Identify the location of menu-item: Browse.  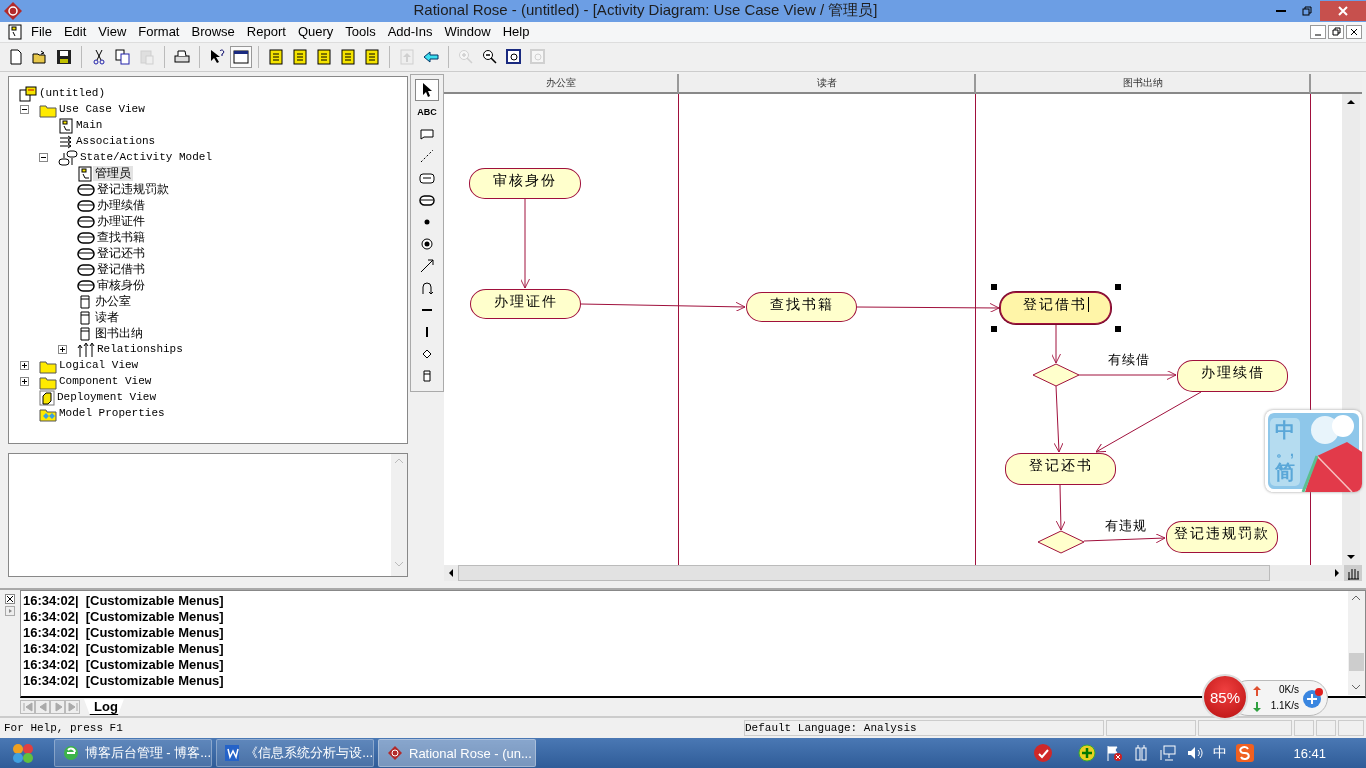
(213, 32).